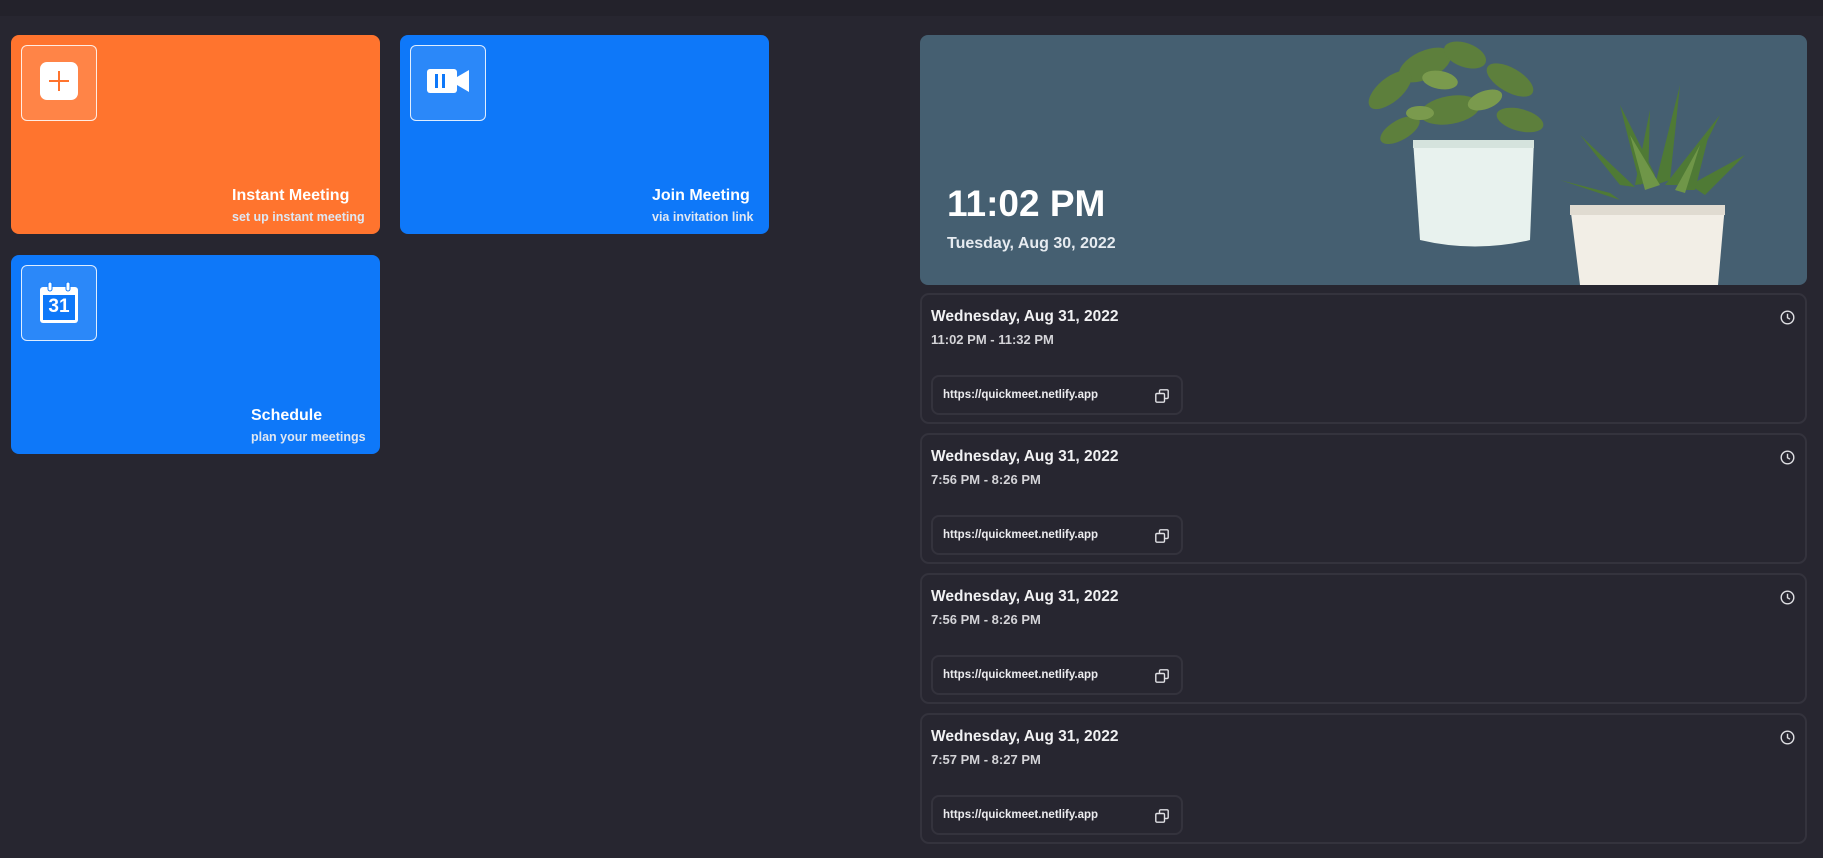 The width and height of the screenshot is (1823, 858). What do you see at coordinates (1026, 203) in the screenshot?
I see `current-time: 11:02 PM` at bounding box center [1026, 203].